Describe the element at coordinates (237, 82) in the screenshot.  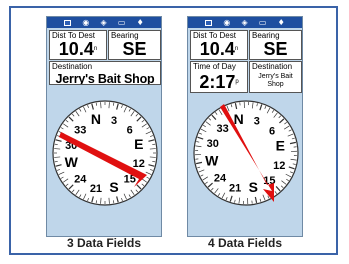
I see `unit-label: p` at that location.